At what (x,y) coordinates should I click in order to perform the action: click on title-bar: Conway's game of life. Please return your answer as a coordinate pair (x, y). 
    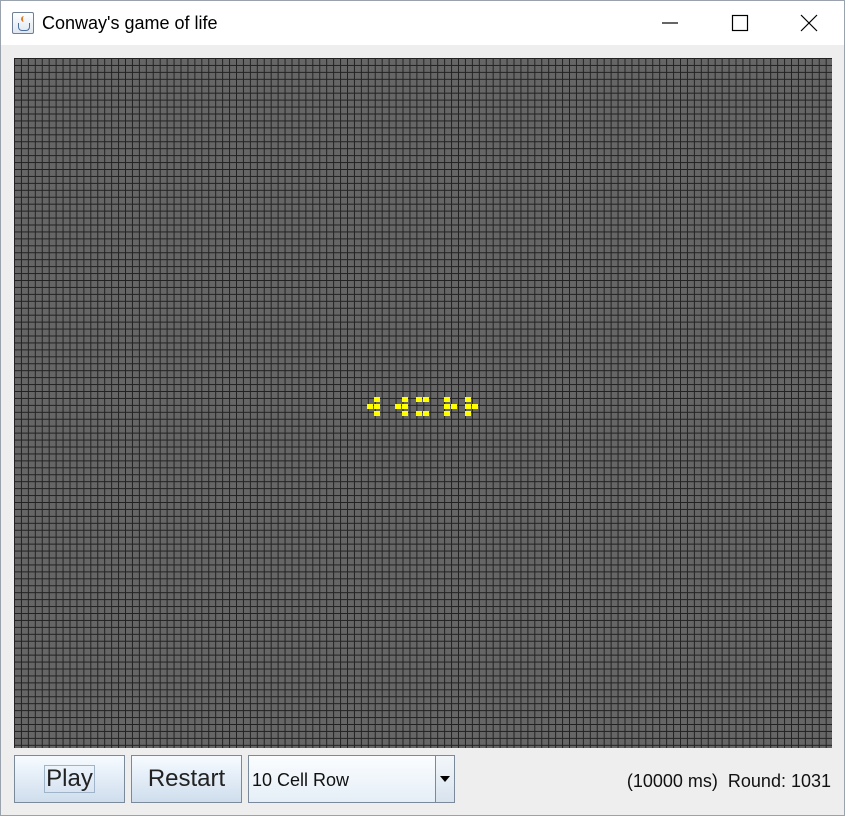
    Looking at the image, I should click on (422, 23).